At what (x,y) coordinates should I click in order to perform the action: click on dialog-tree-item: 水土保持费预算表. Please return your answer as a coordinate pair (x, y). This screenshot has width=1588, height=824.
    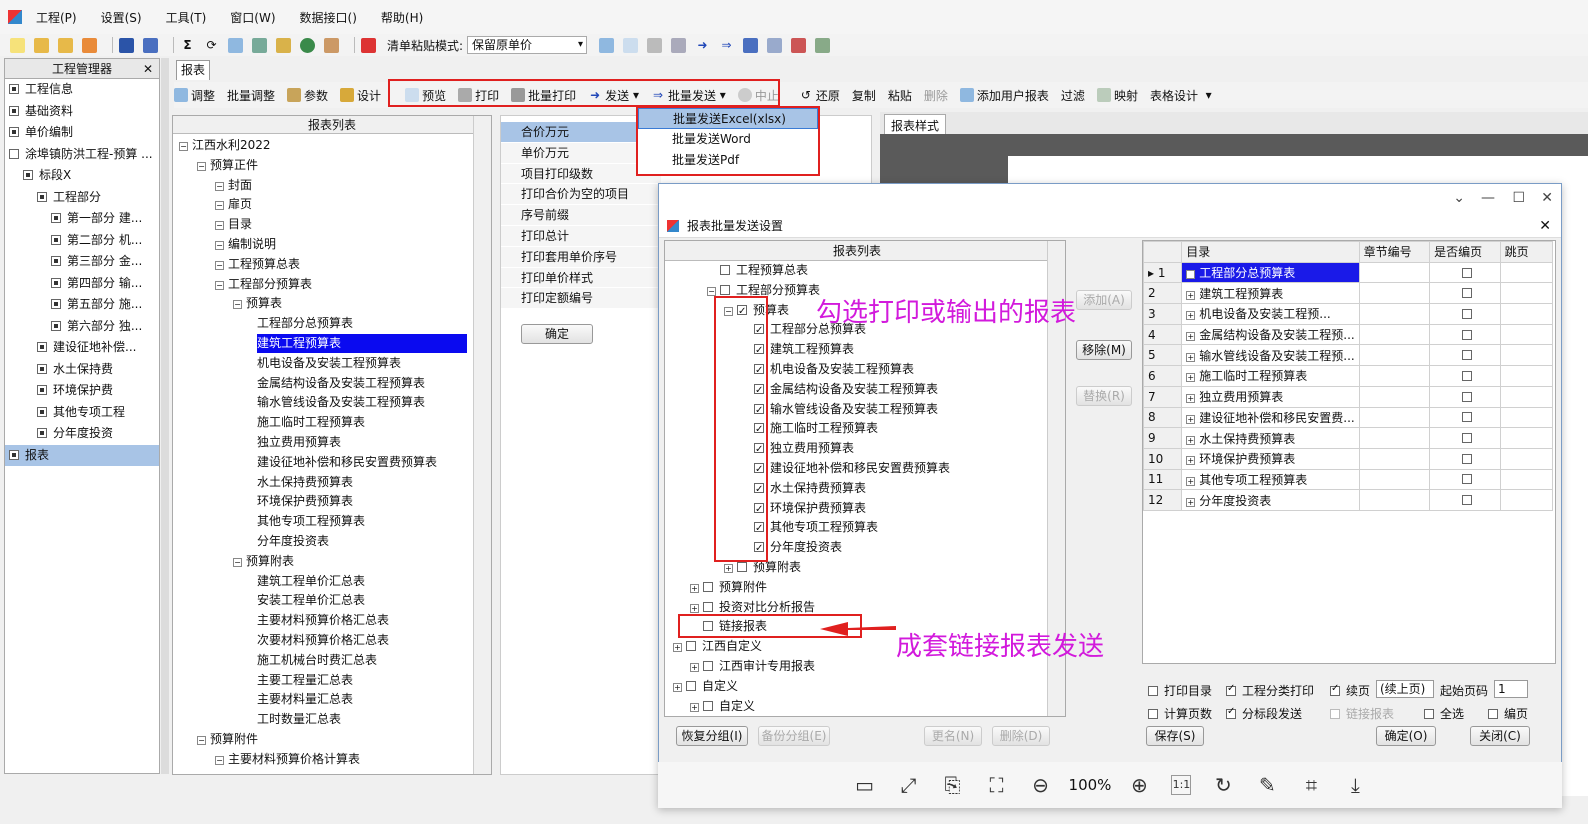
    Looking at the image, I should click on (810, 489).